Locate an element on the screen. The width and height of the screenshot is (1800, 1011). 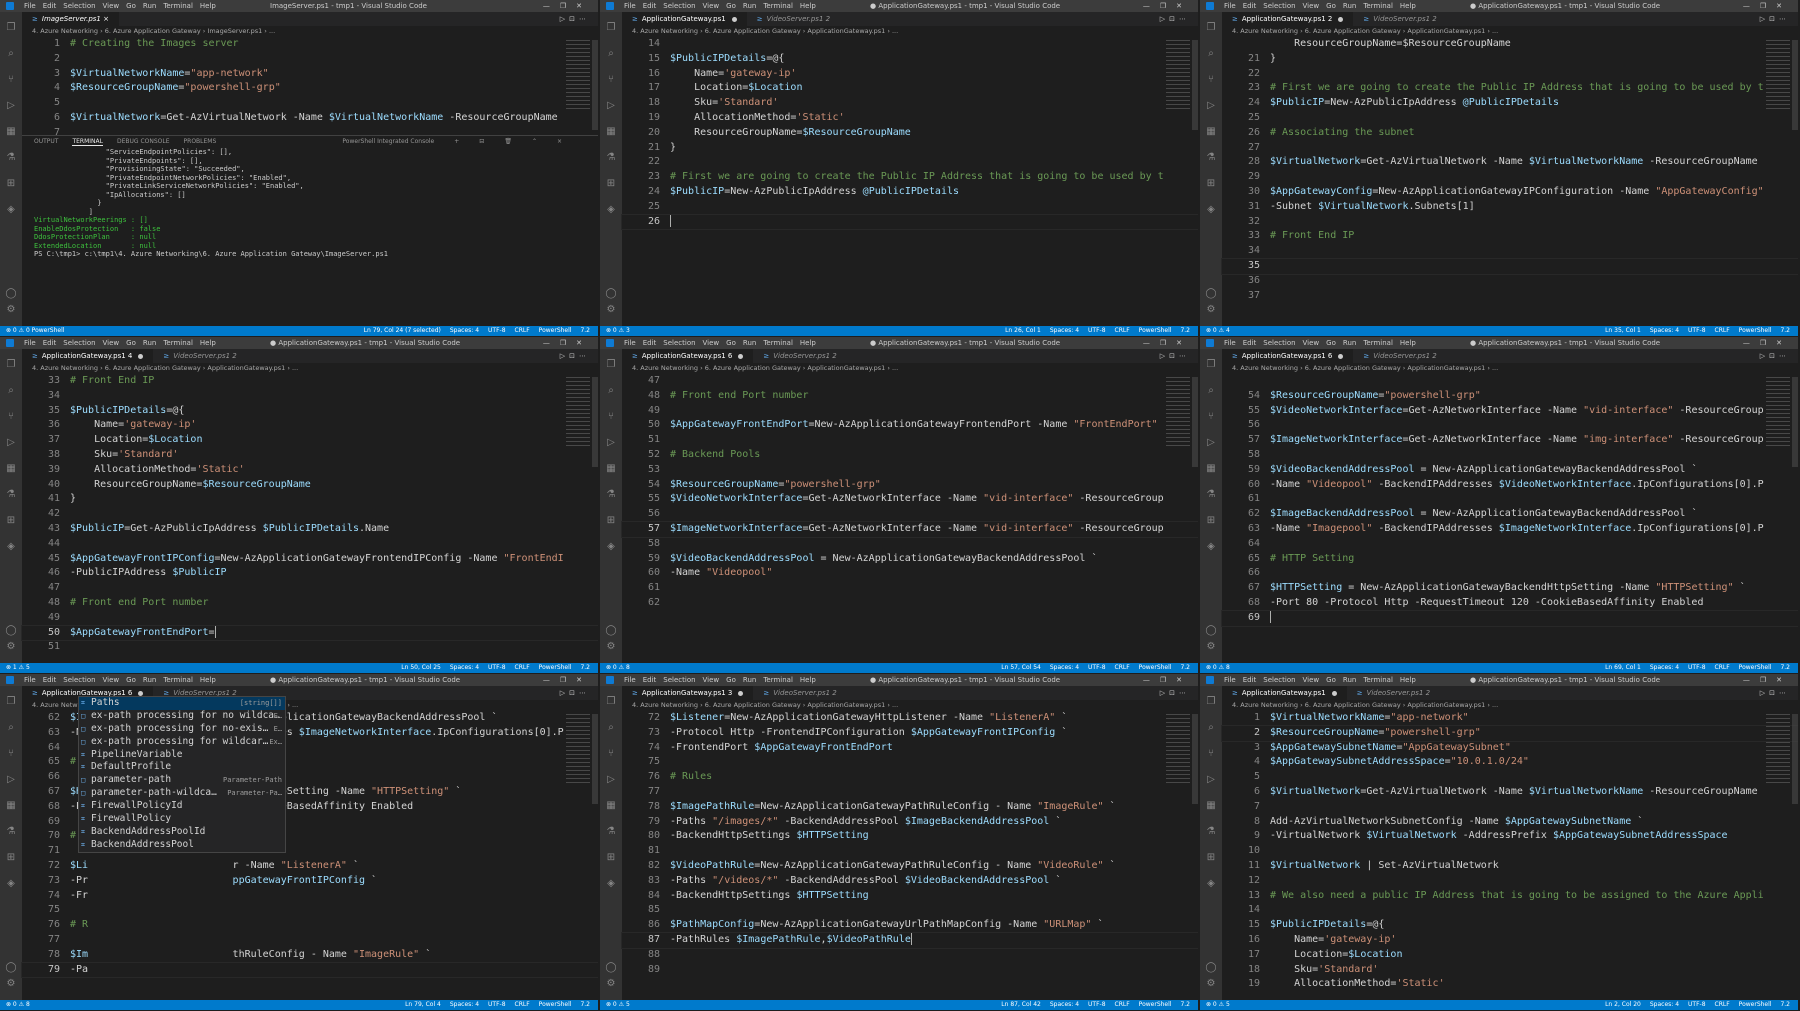
split-terminal-icon: ⊟ is located at coordinates (481, 141).